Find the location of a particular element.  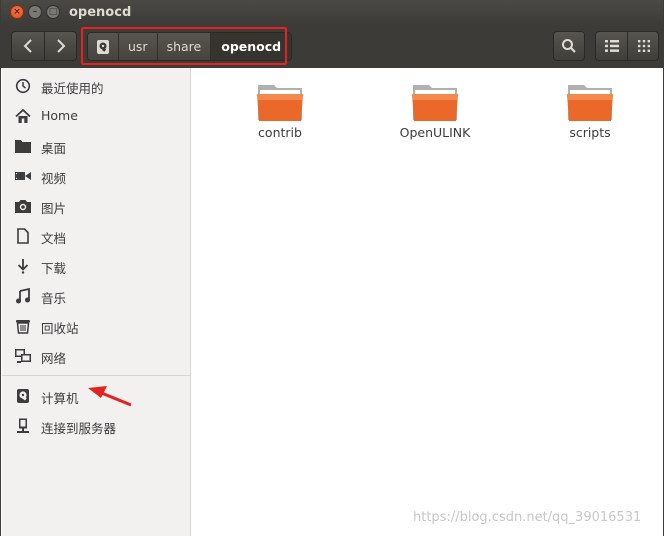

forward-button is located at coordinates (61, 46).